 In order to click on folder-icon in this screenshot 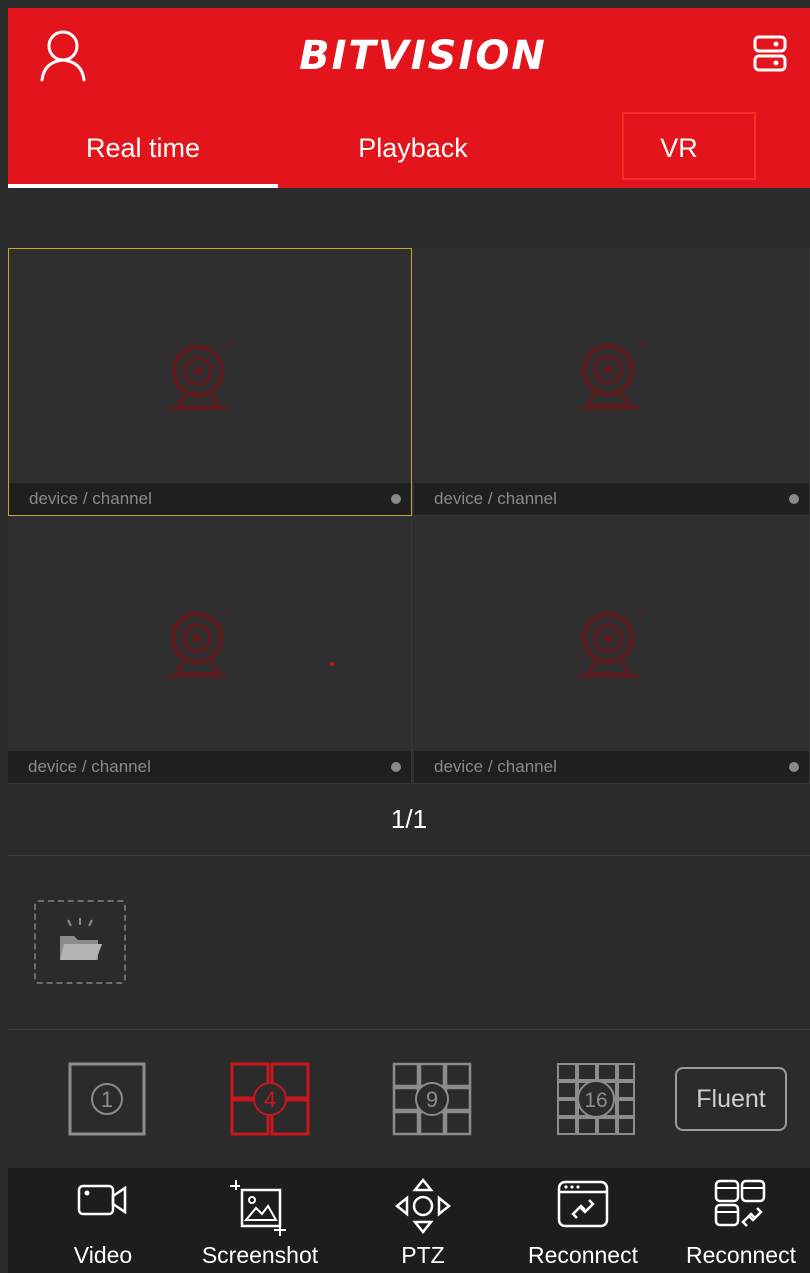, I will do `click(81, 939)`.